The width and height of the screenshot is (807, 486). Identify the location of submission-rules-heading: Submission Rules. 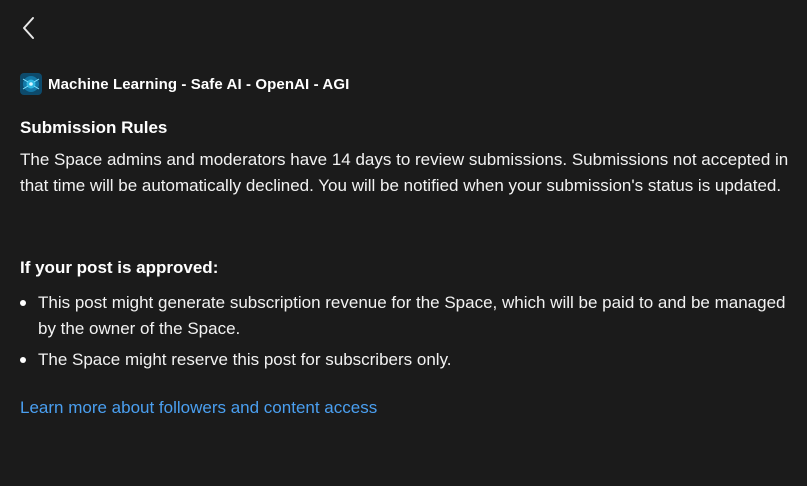
(94, 127).